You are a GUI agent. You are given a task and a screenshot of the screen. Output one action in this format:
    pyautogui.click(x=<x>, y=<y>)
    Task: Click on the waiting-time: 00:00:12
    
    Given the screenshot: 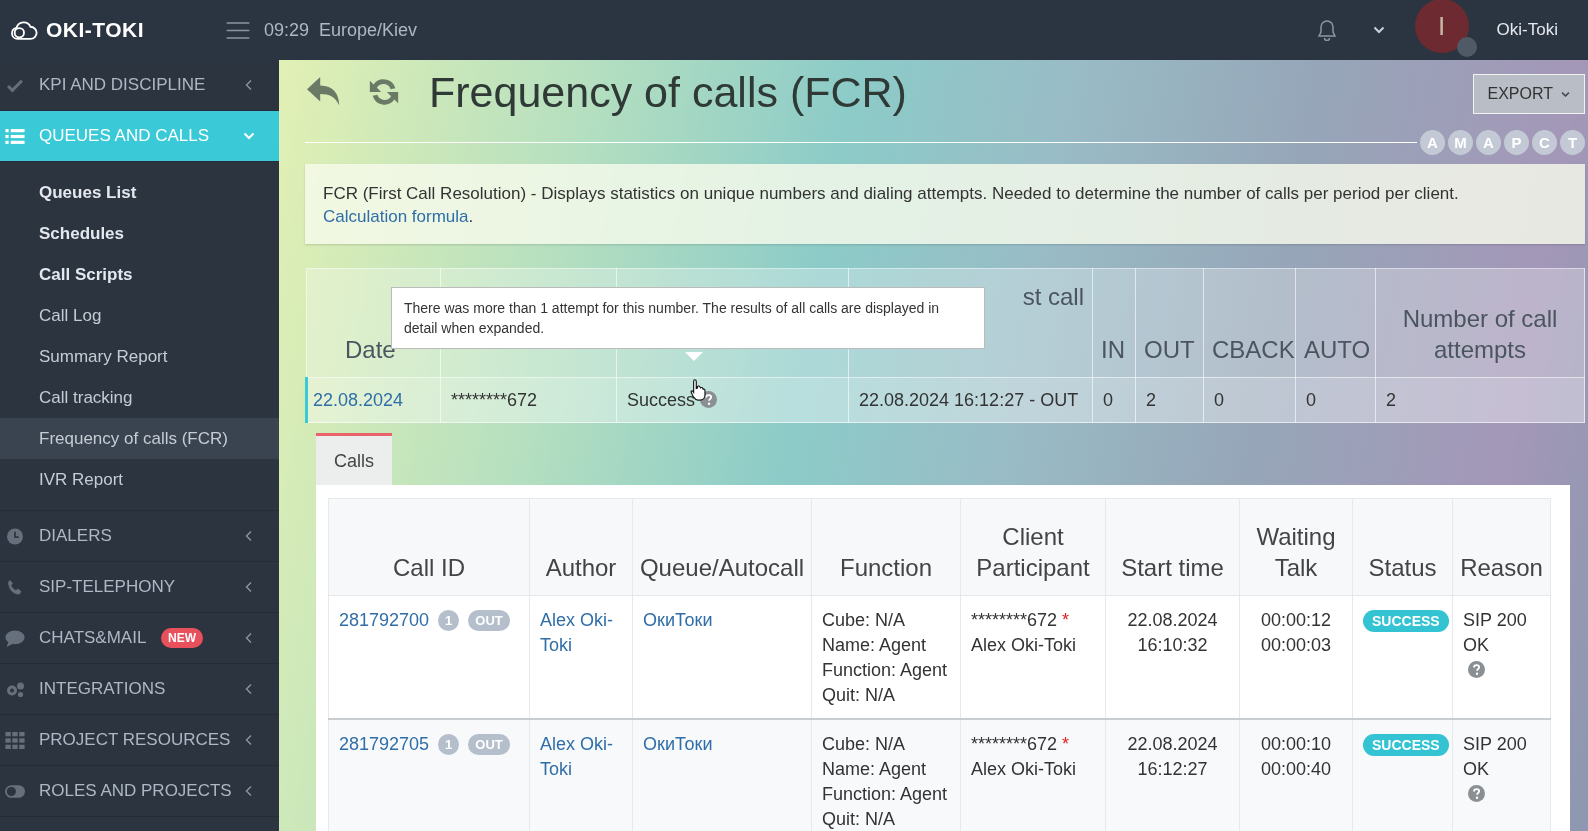 What is the action you would take?
    pyautogui.click(x=1296, y=620)
    